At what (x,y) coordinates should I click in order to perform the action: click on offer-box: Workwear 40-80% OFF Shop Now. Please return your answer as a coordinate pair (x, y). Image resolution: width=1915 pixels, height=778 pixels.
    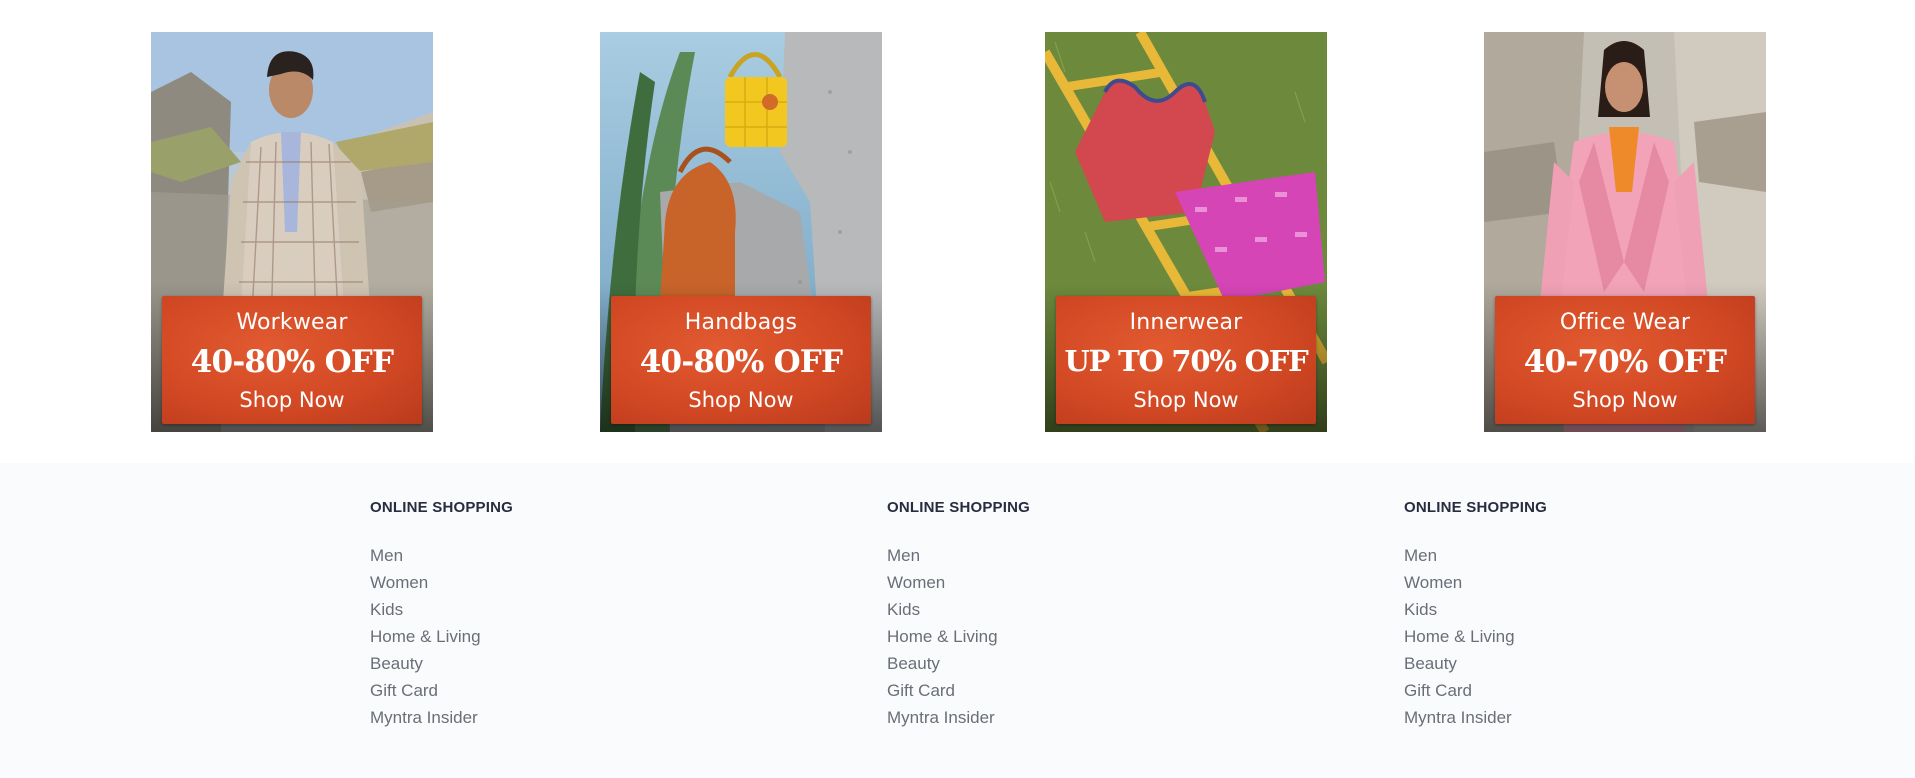
    Looking at the image, I should click on (292, 360).